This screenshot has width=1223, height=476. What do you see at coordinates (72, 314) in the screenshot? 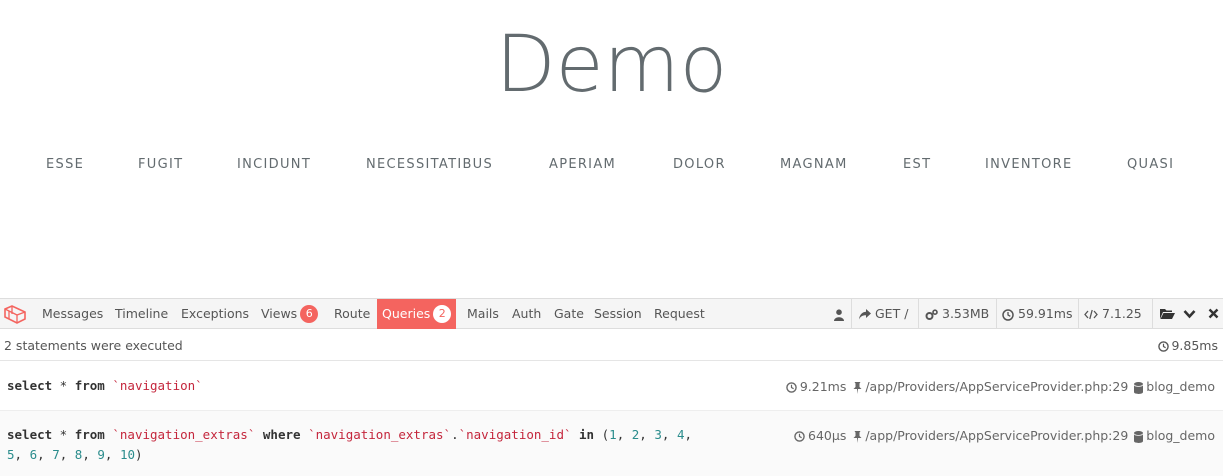
I see `tab-messages: Messages` at bounding box center [72, 314].